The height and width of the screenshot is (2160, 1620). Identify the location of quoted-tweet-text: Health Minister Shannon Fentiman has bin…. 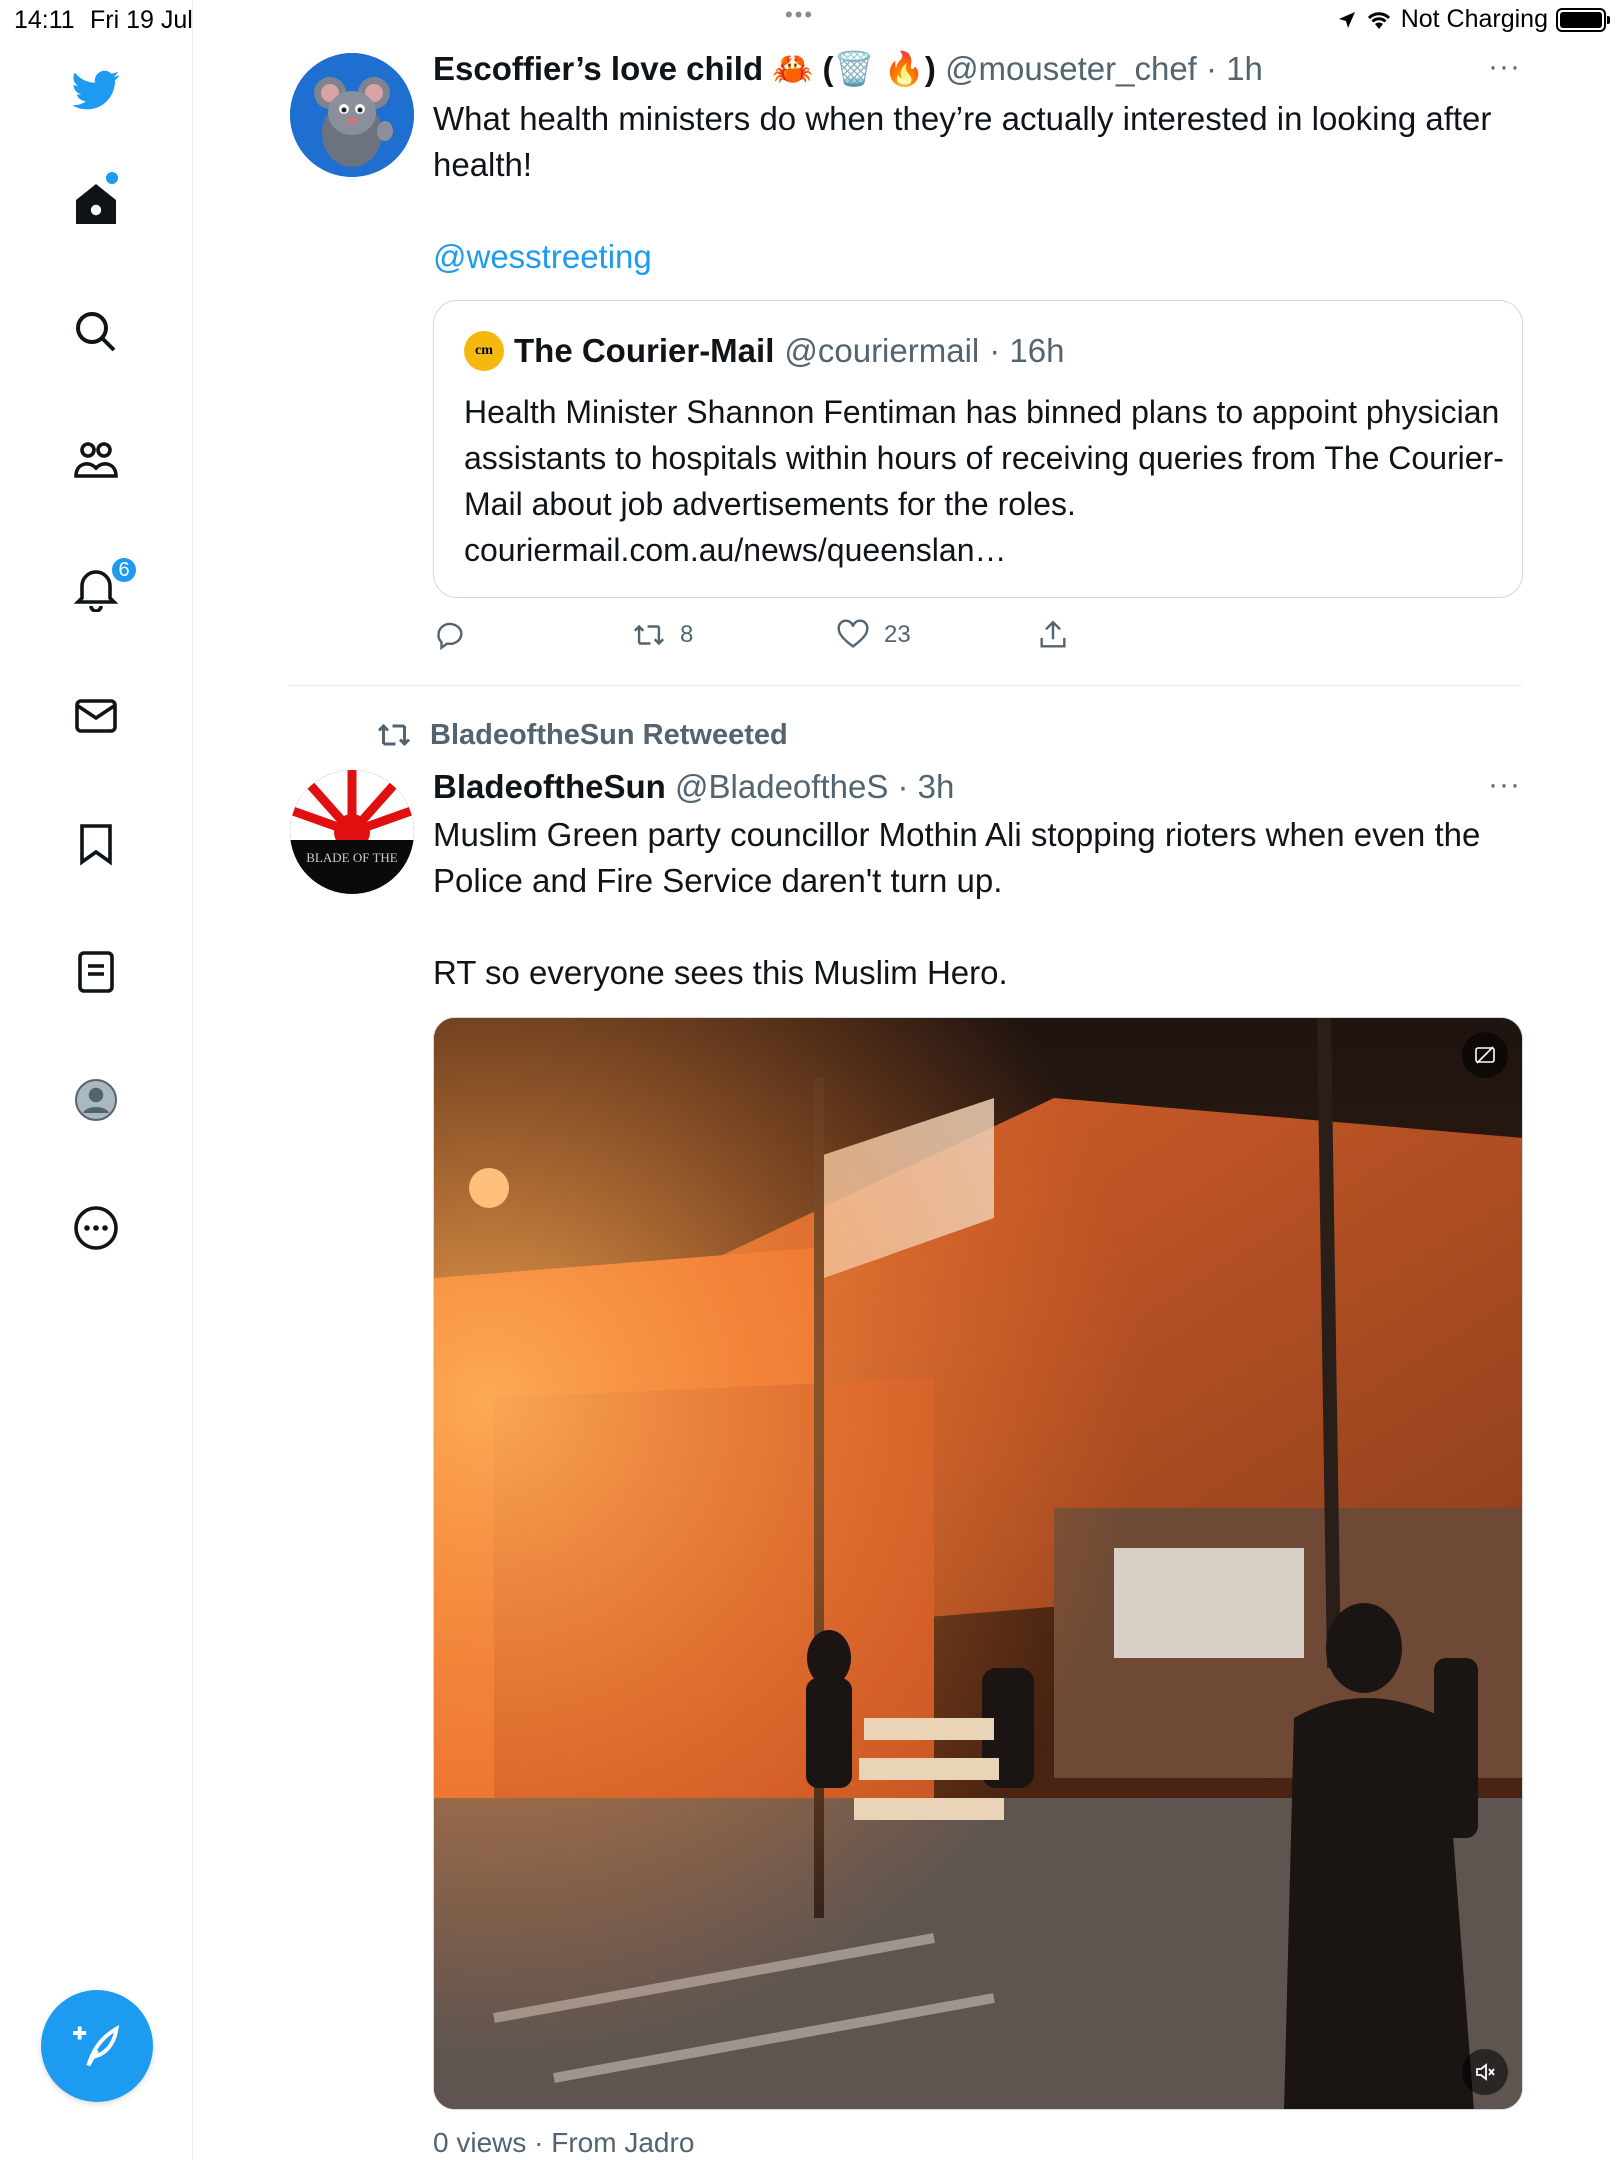
(984, 481).